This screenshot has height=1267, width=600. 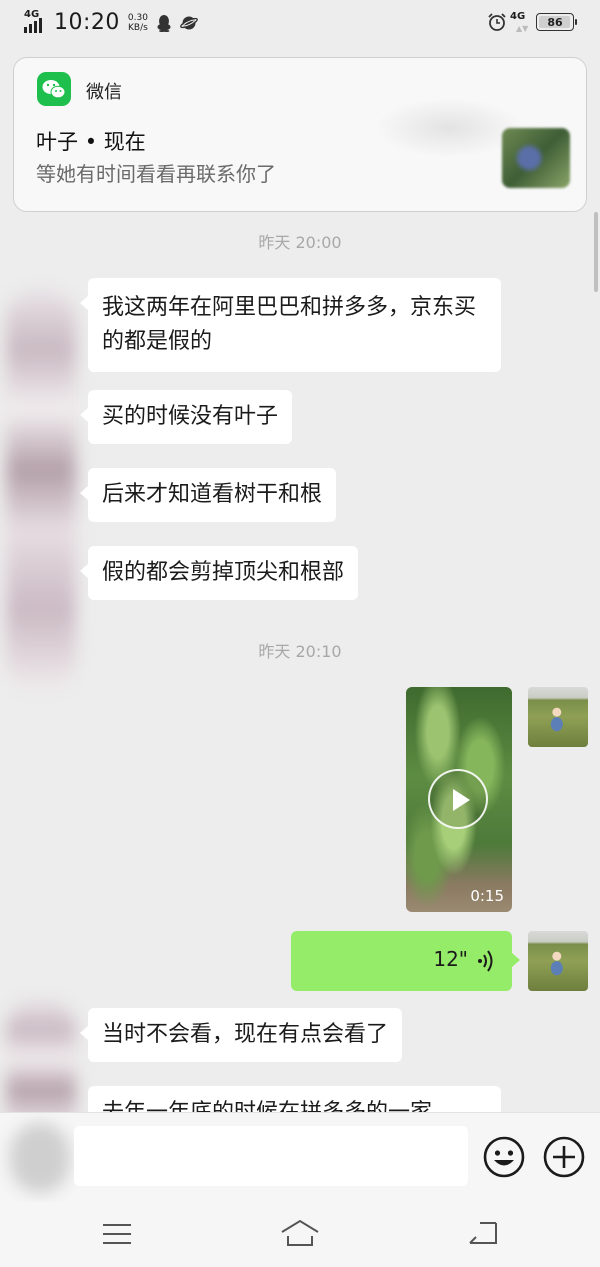 I want to click on input-bar, so click(x=300, y=1157).